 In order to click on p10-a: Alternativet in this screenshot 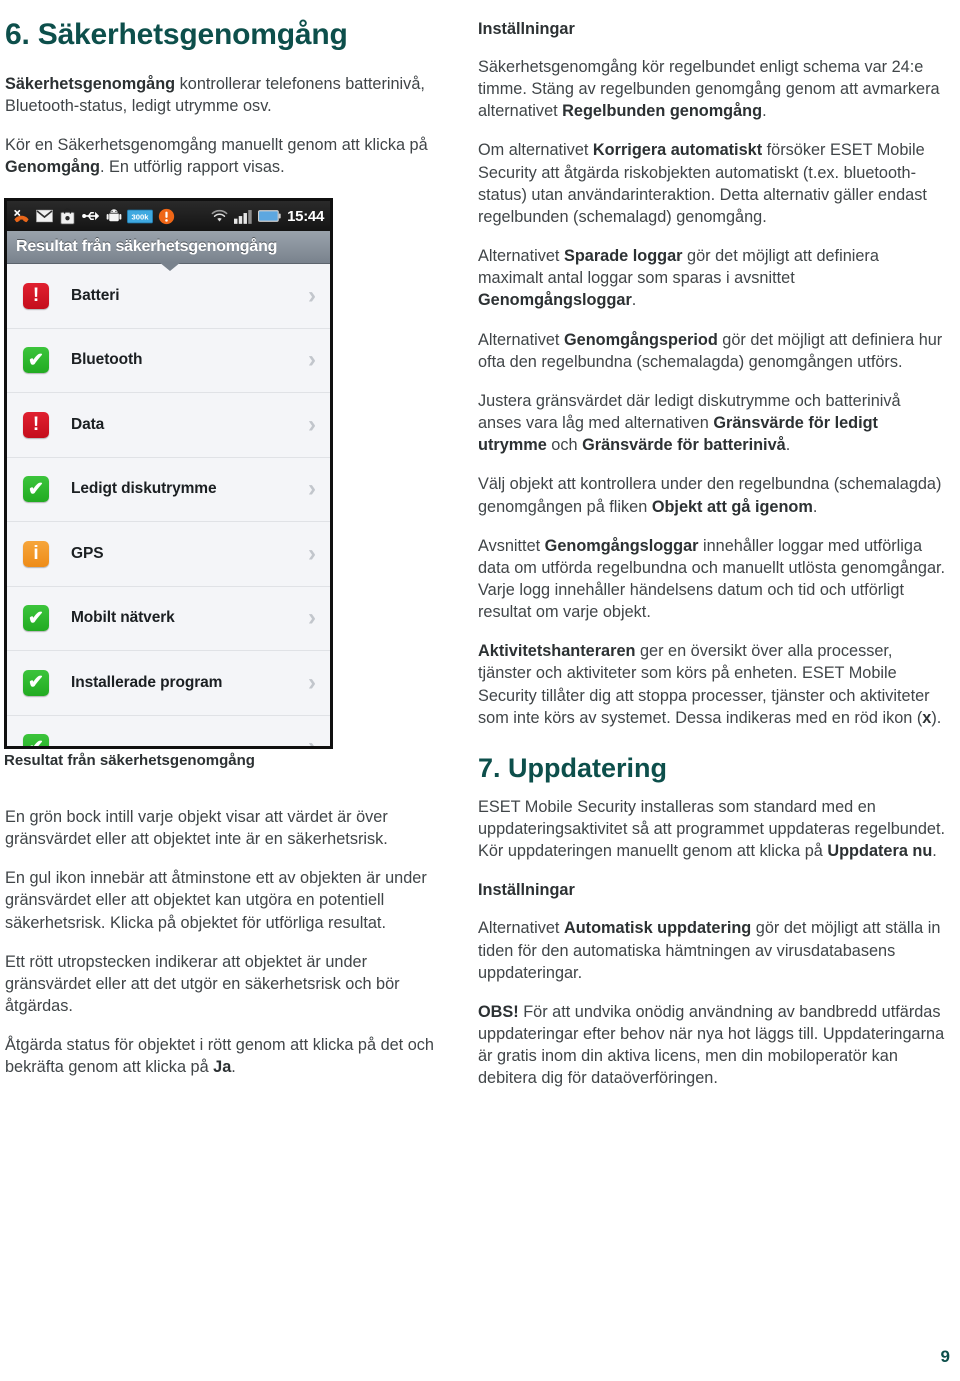, I will do `click(521, 928)`.